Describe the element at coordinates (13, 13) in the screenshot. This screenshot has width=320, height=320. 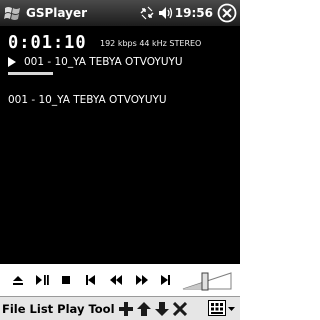
I see `windows-flag-icon` at that location.